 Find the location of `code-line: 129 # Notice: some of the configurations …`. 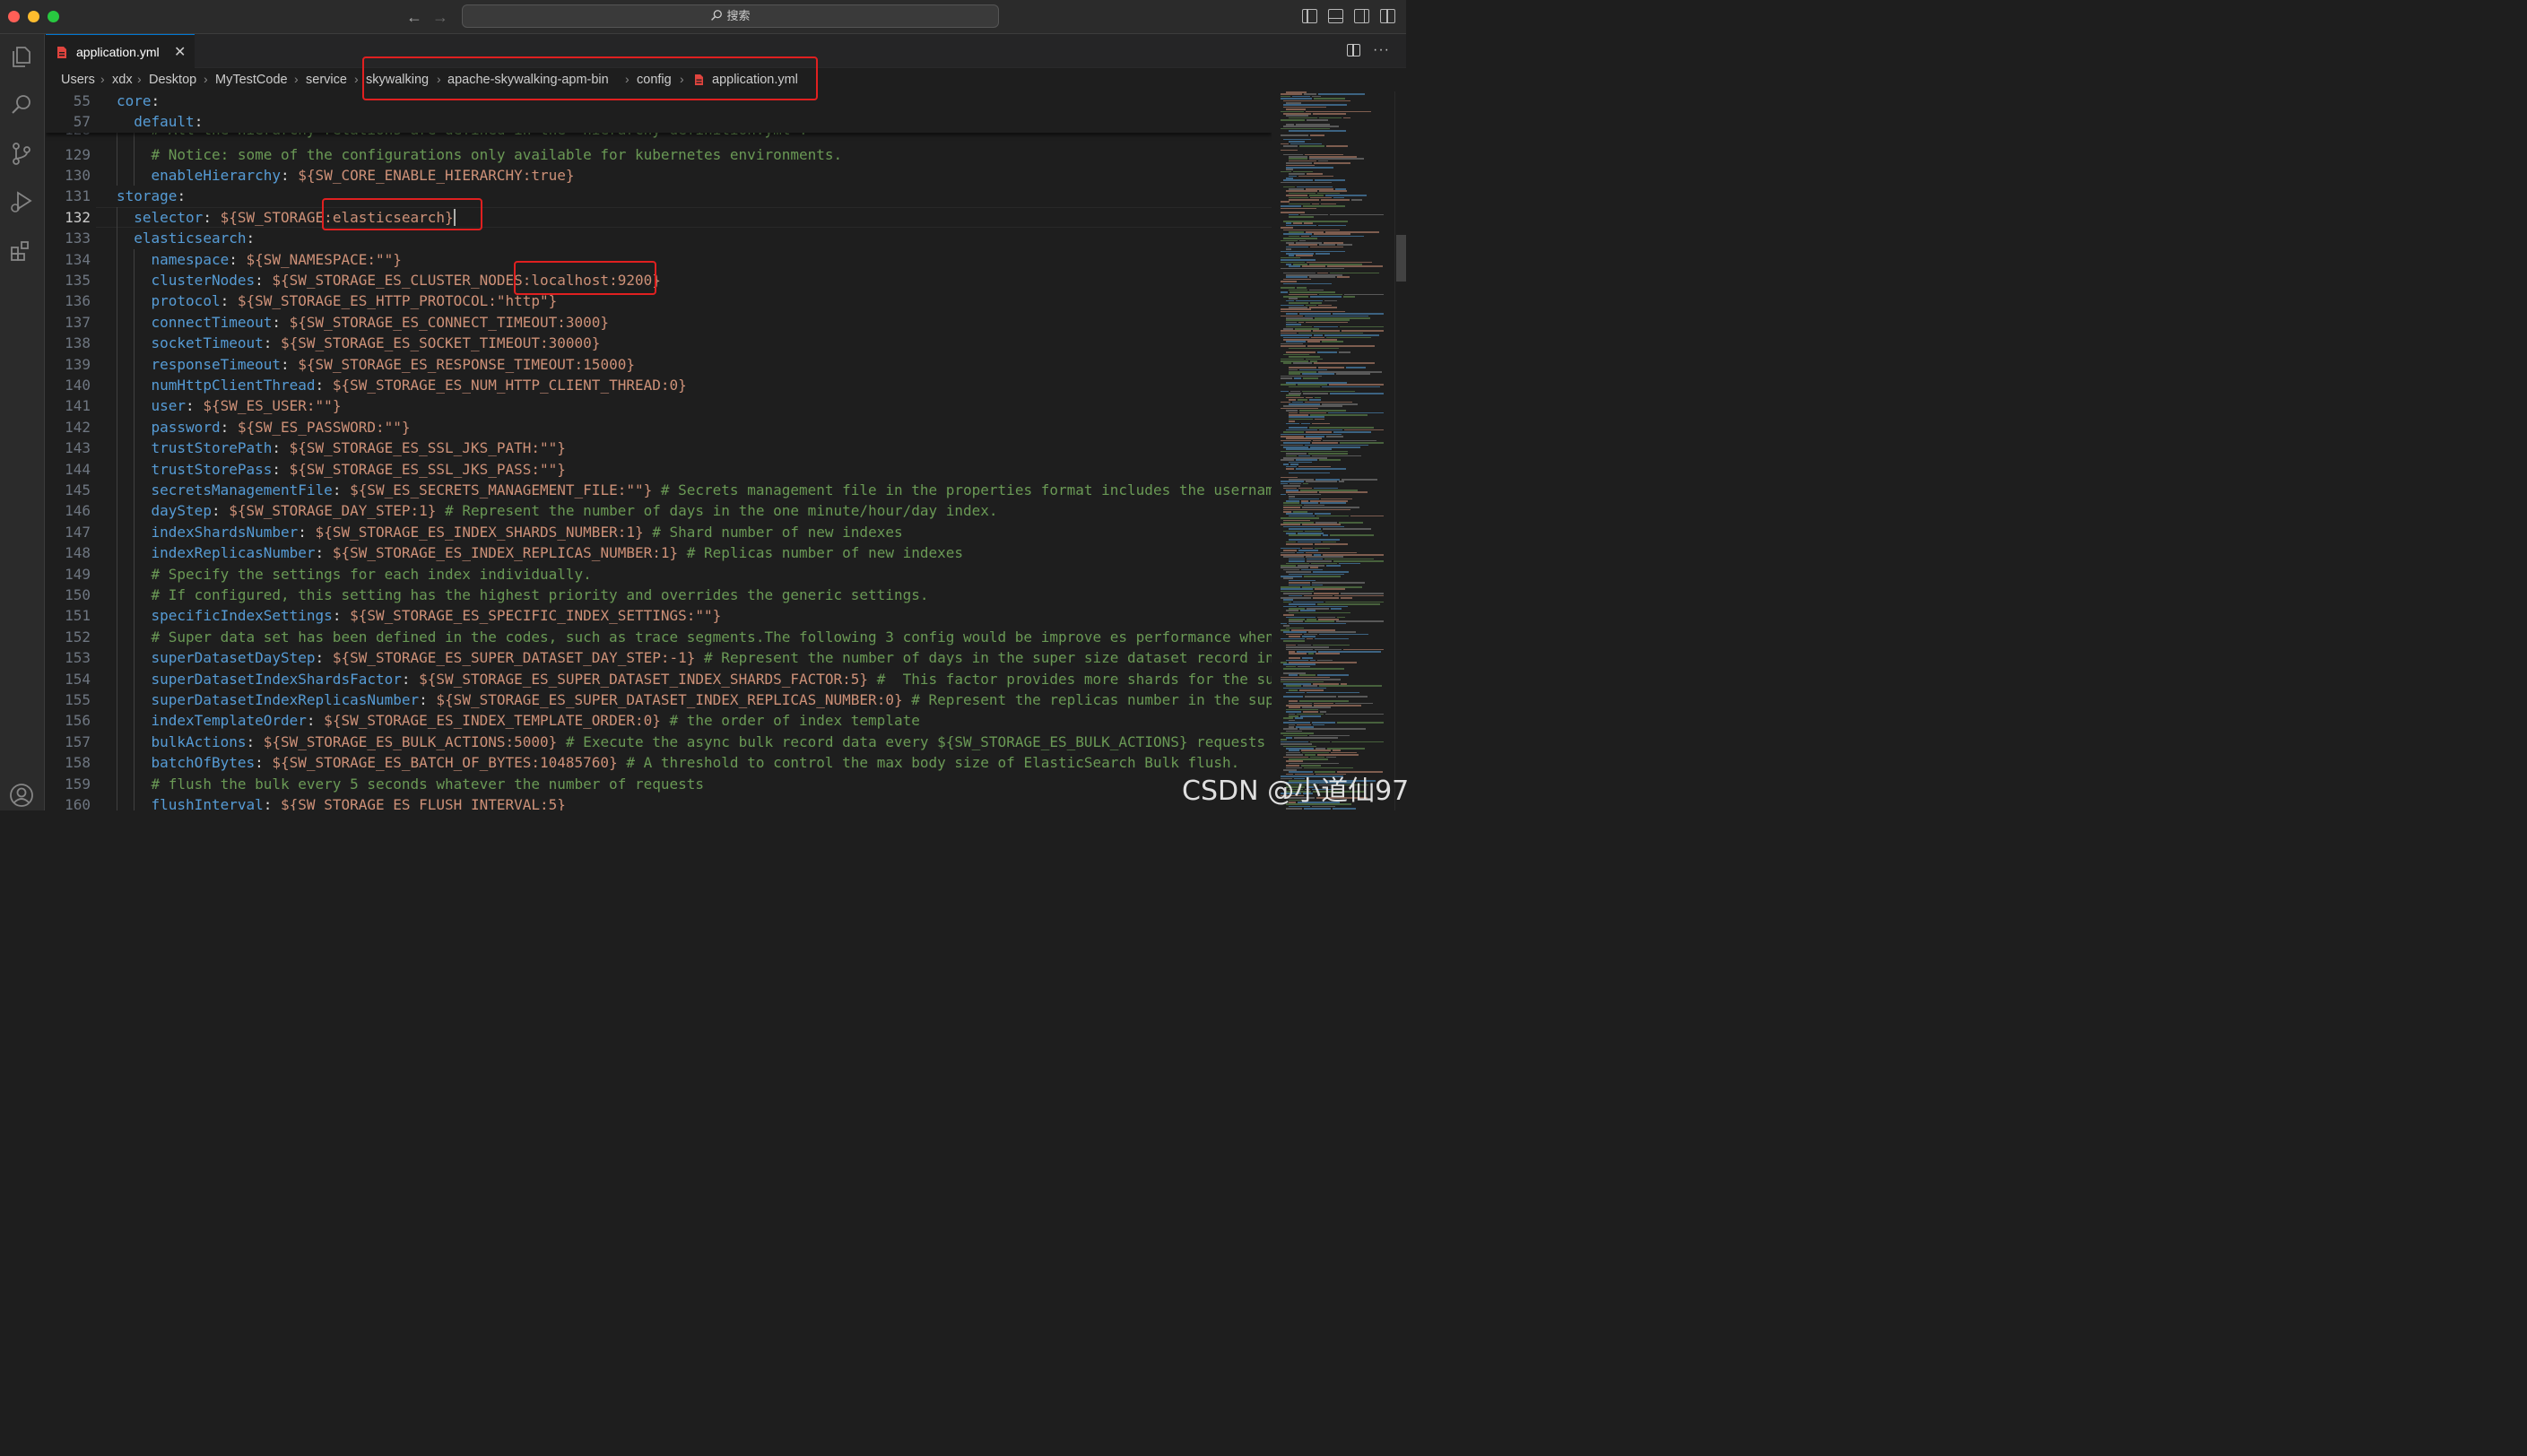

code-line: 129 # Notice: some of the configurations … is located at coordinates (659, 155).